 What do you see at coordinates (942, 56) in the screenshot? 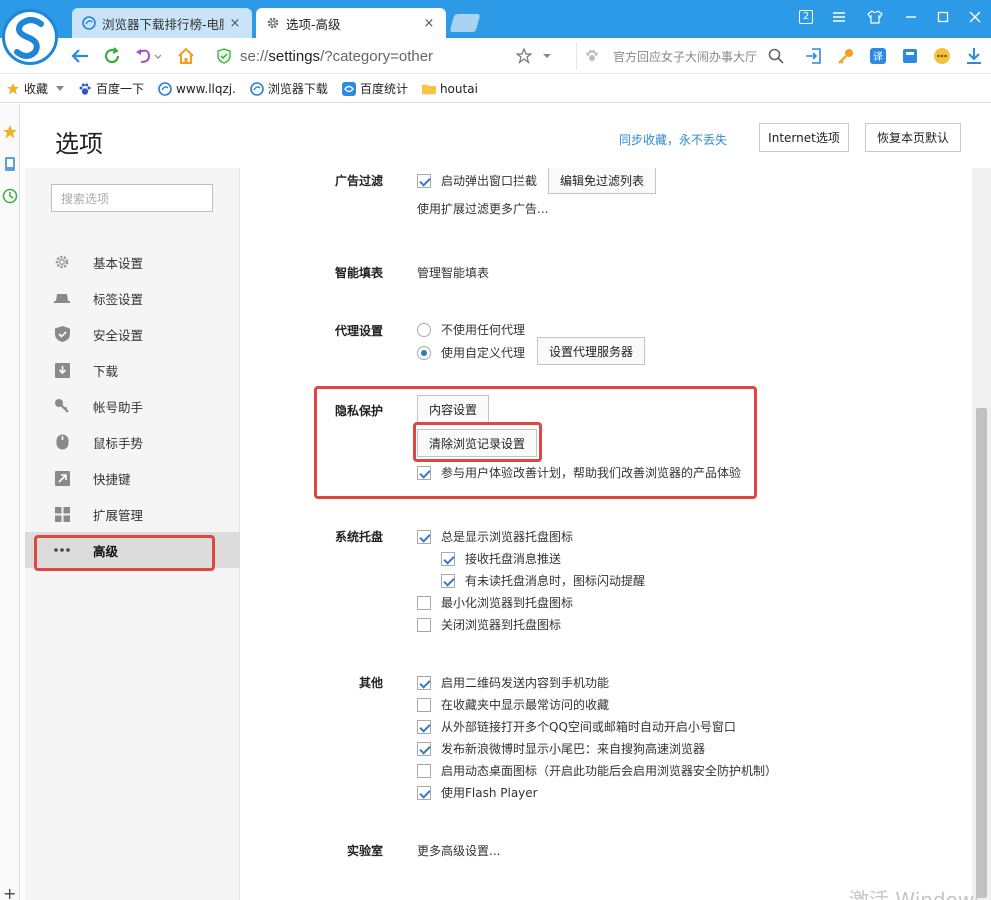
I see `emoji-icon` at bounding box center [942, 56].